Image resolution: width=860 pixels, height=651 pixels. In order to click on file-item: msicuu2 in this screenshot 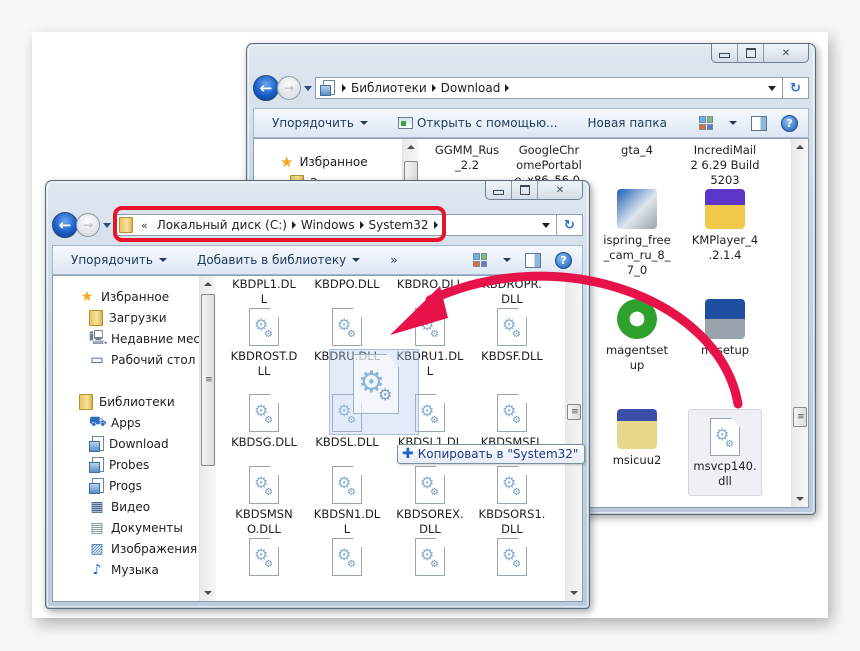, I will do `click(637, 438)`.